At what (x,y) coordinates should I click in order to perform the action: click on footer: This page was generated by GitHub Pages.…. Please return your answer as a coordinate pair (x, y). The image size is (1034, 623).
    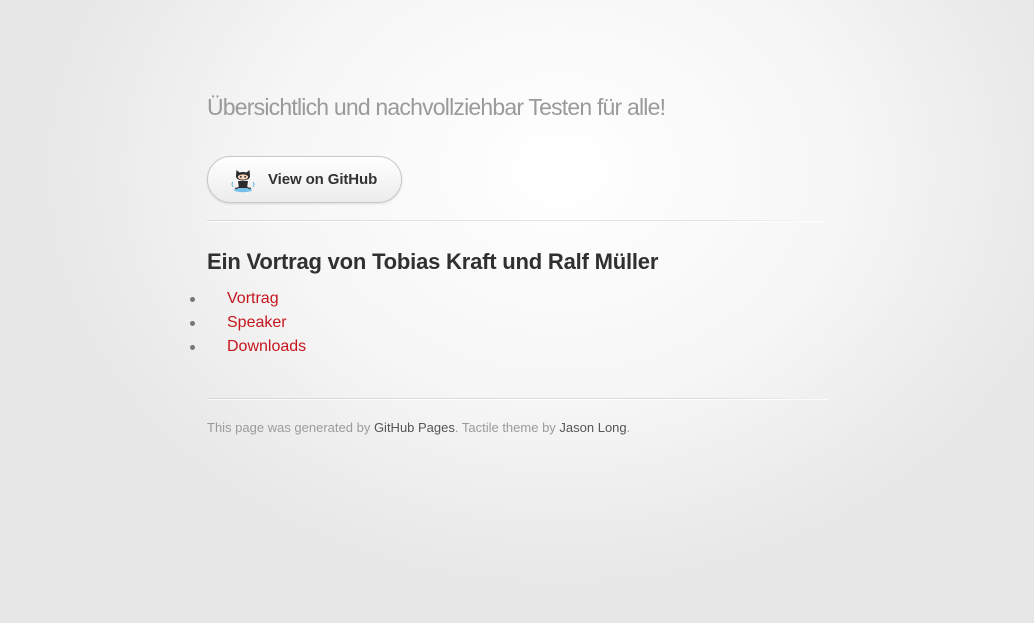
    Looking at the image, I should click on (418, 427).